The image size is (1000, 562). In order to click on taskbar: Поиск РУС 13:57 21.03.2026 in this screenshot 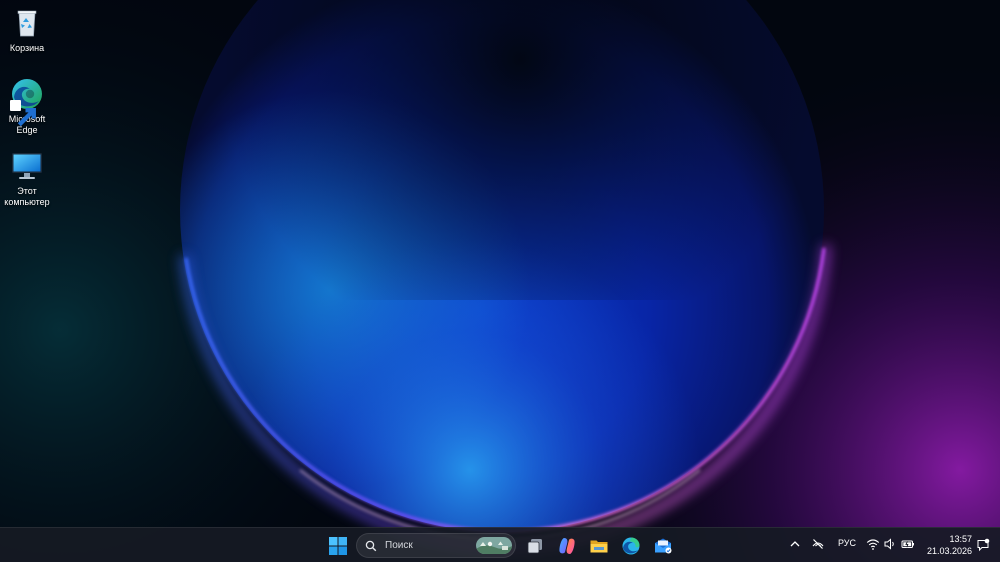, I will do `click(500, 544)`.